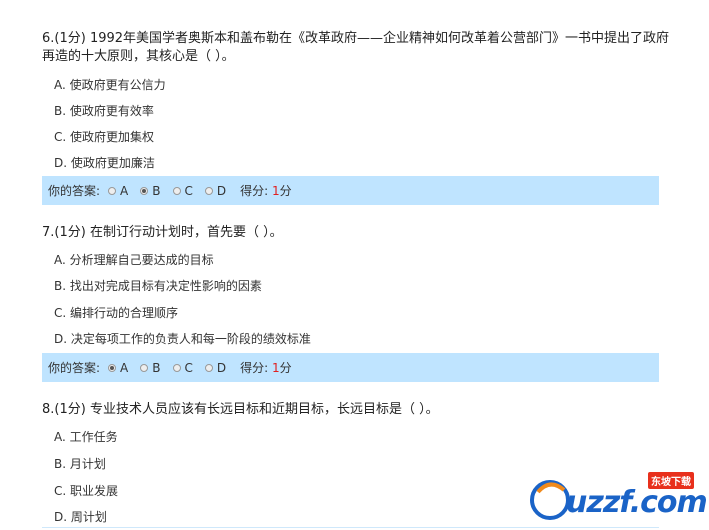 The width and height of the screenshot is (709, 530). Describe the element at coordinates (182, 368) in the screenshot. I see `q7-radio-c: C` at that location.